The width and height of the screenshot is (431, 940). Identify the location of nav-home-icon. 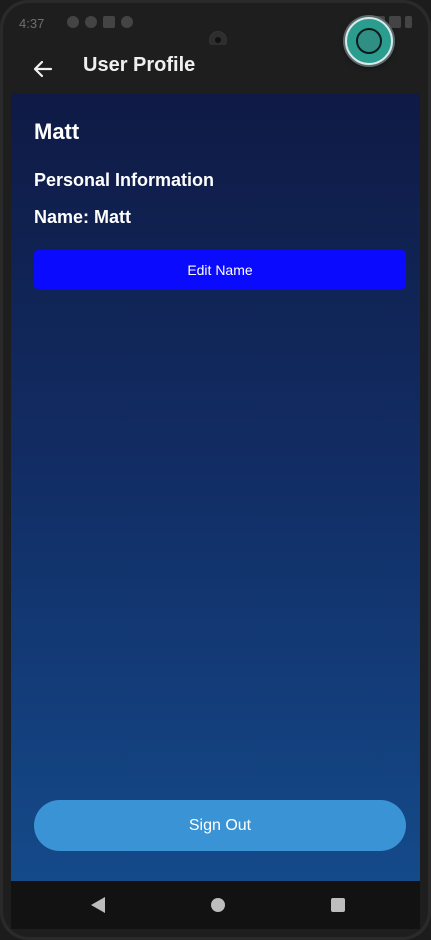
(218, 905).